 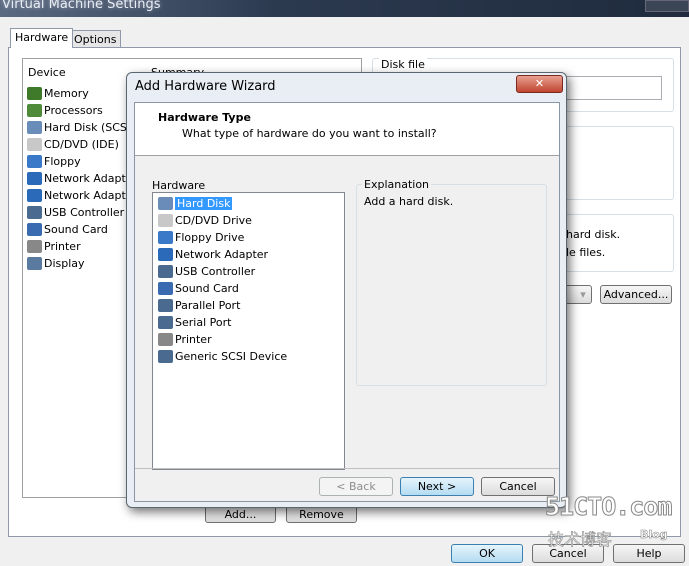 I want to click on list-item: Generic SCSI Device, so click(x=222, y=356).